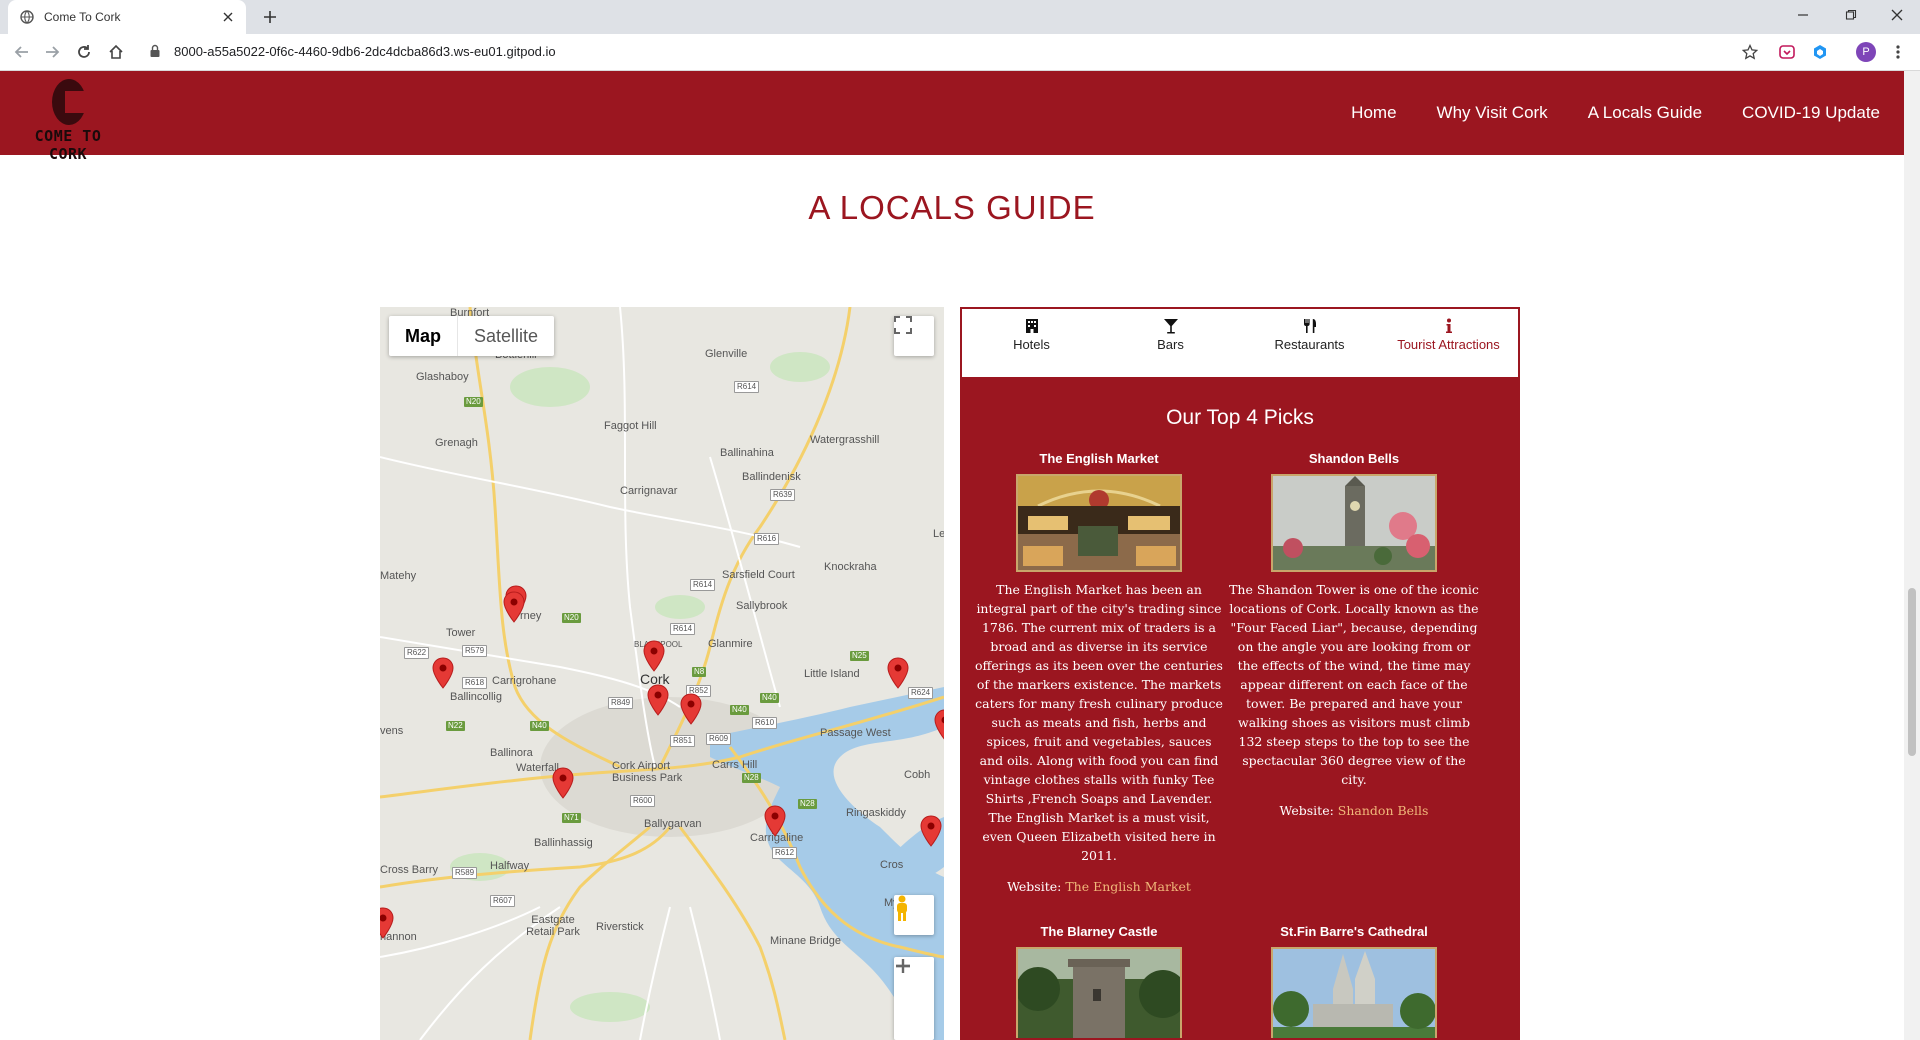  Describe the element at coordinates (465, 873) in the screenshot. I see `road-tag: R589` at that location.